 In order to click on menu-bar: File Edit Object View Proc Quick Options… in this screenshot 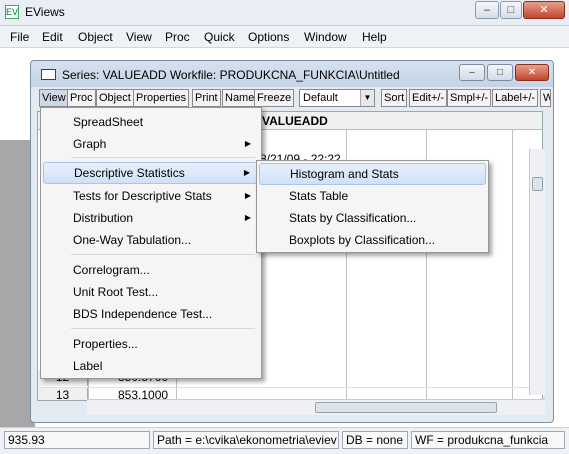, I will do `click(284, 37)`.